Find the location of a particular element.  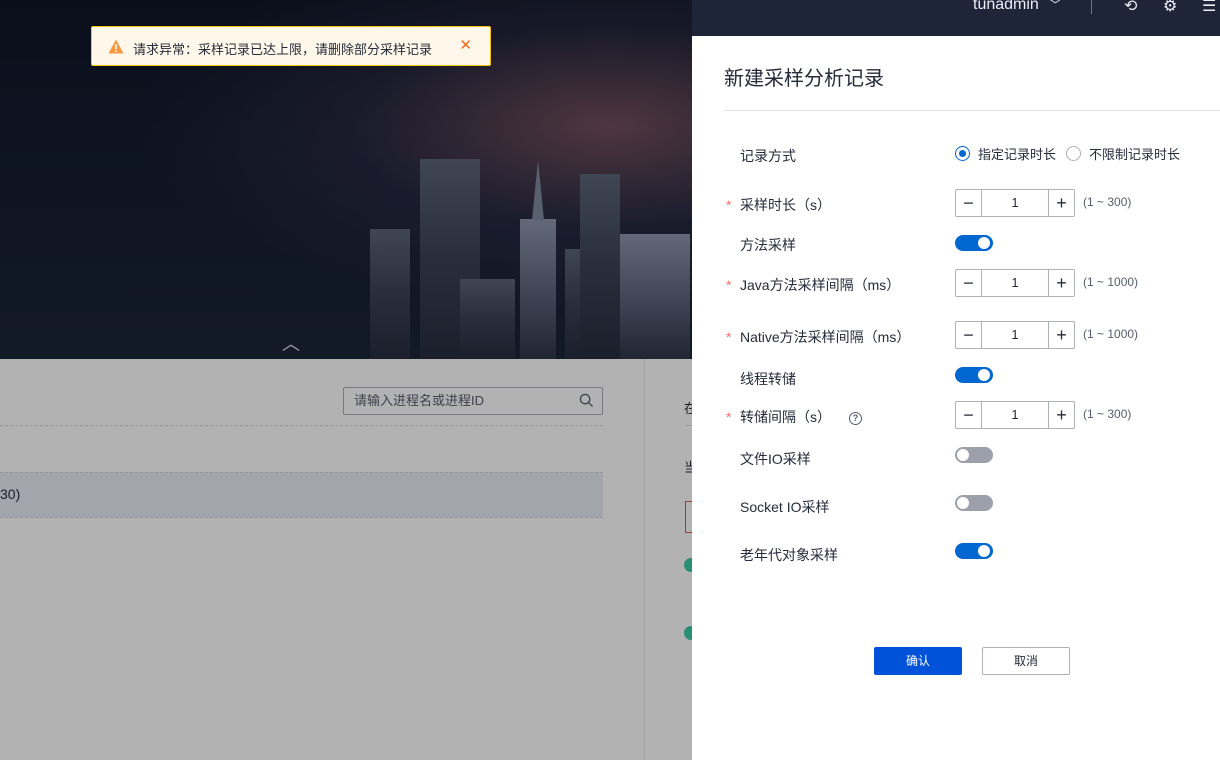

method-sampling-toggle is located at coordinates (974, 243).